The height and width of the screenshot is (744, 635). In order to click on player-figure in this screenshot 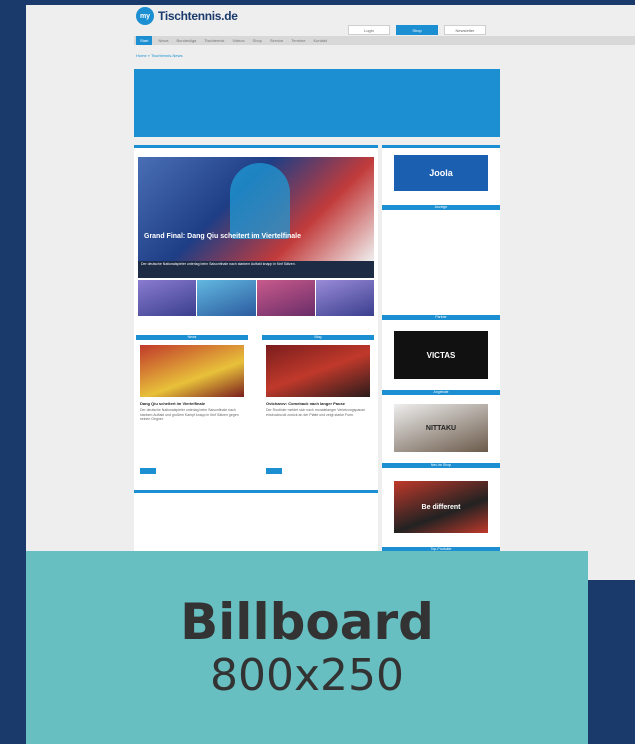, I will do `click(260, 201)`.